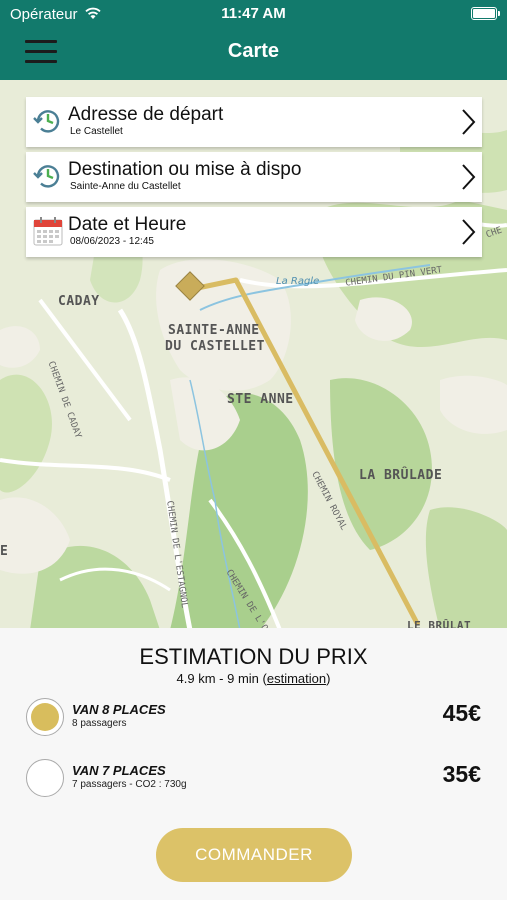 This screenshot has height=900, width=507. I want to click on distance-duration: 4.9 km - 9 min, so click(217, 678).